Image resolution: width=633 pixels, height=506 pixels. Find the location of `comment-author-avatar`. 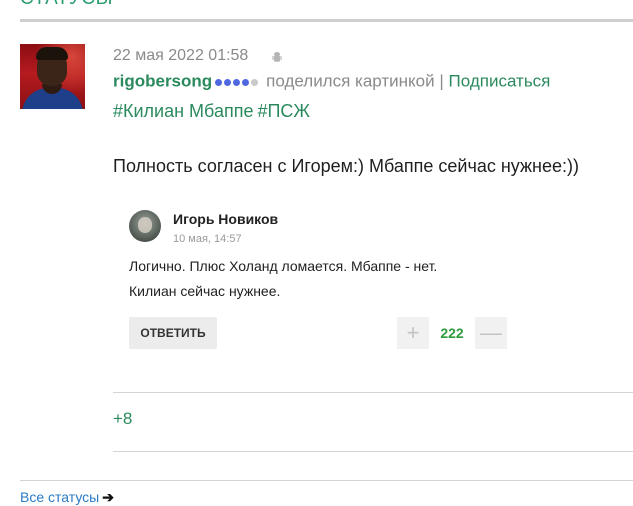

comment-author-avatar is located at coordinates (145, 226).